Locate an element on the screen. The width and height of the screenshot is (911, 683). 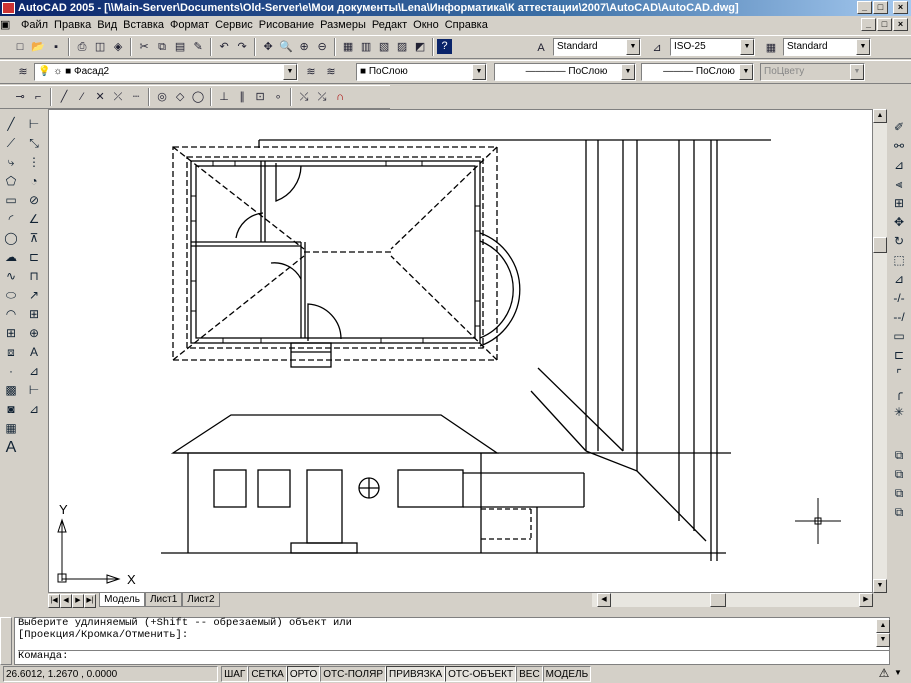
dim-style-icon: ⊿ is located at coordinates (657, 48).